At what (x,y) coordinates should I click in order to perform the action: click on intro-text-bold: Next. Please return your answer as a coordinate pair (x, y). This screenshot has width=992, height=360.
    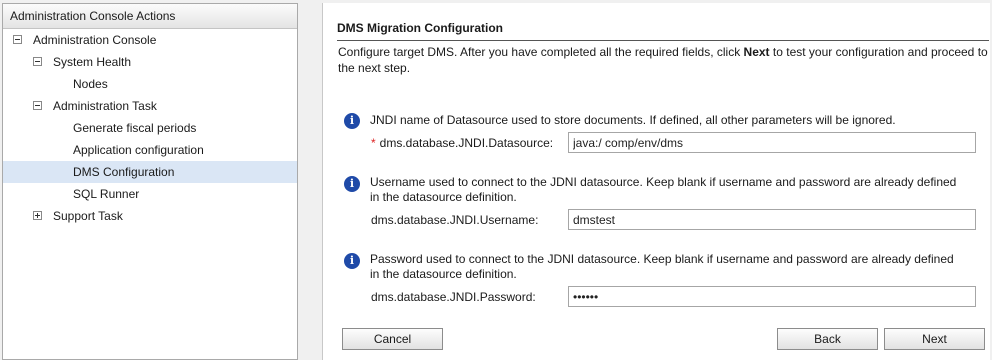
    Looking at the image, I should click on (756, 52).